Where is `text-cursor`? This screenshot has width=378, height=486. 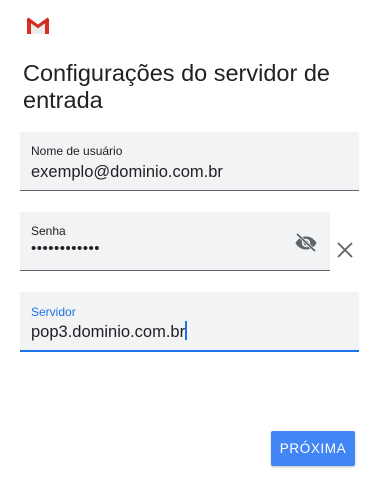 text-cursor is located at coordinates (186, 330).